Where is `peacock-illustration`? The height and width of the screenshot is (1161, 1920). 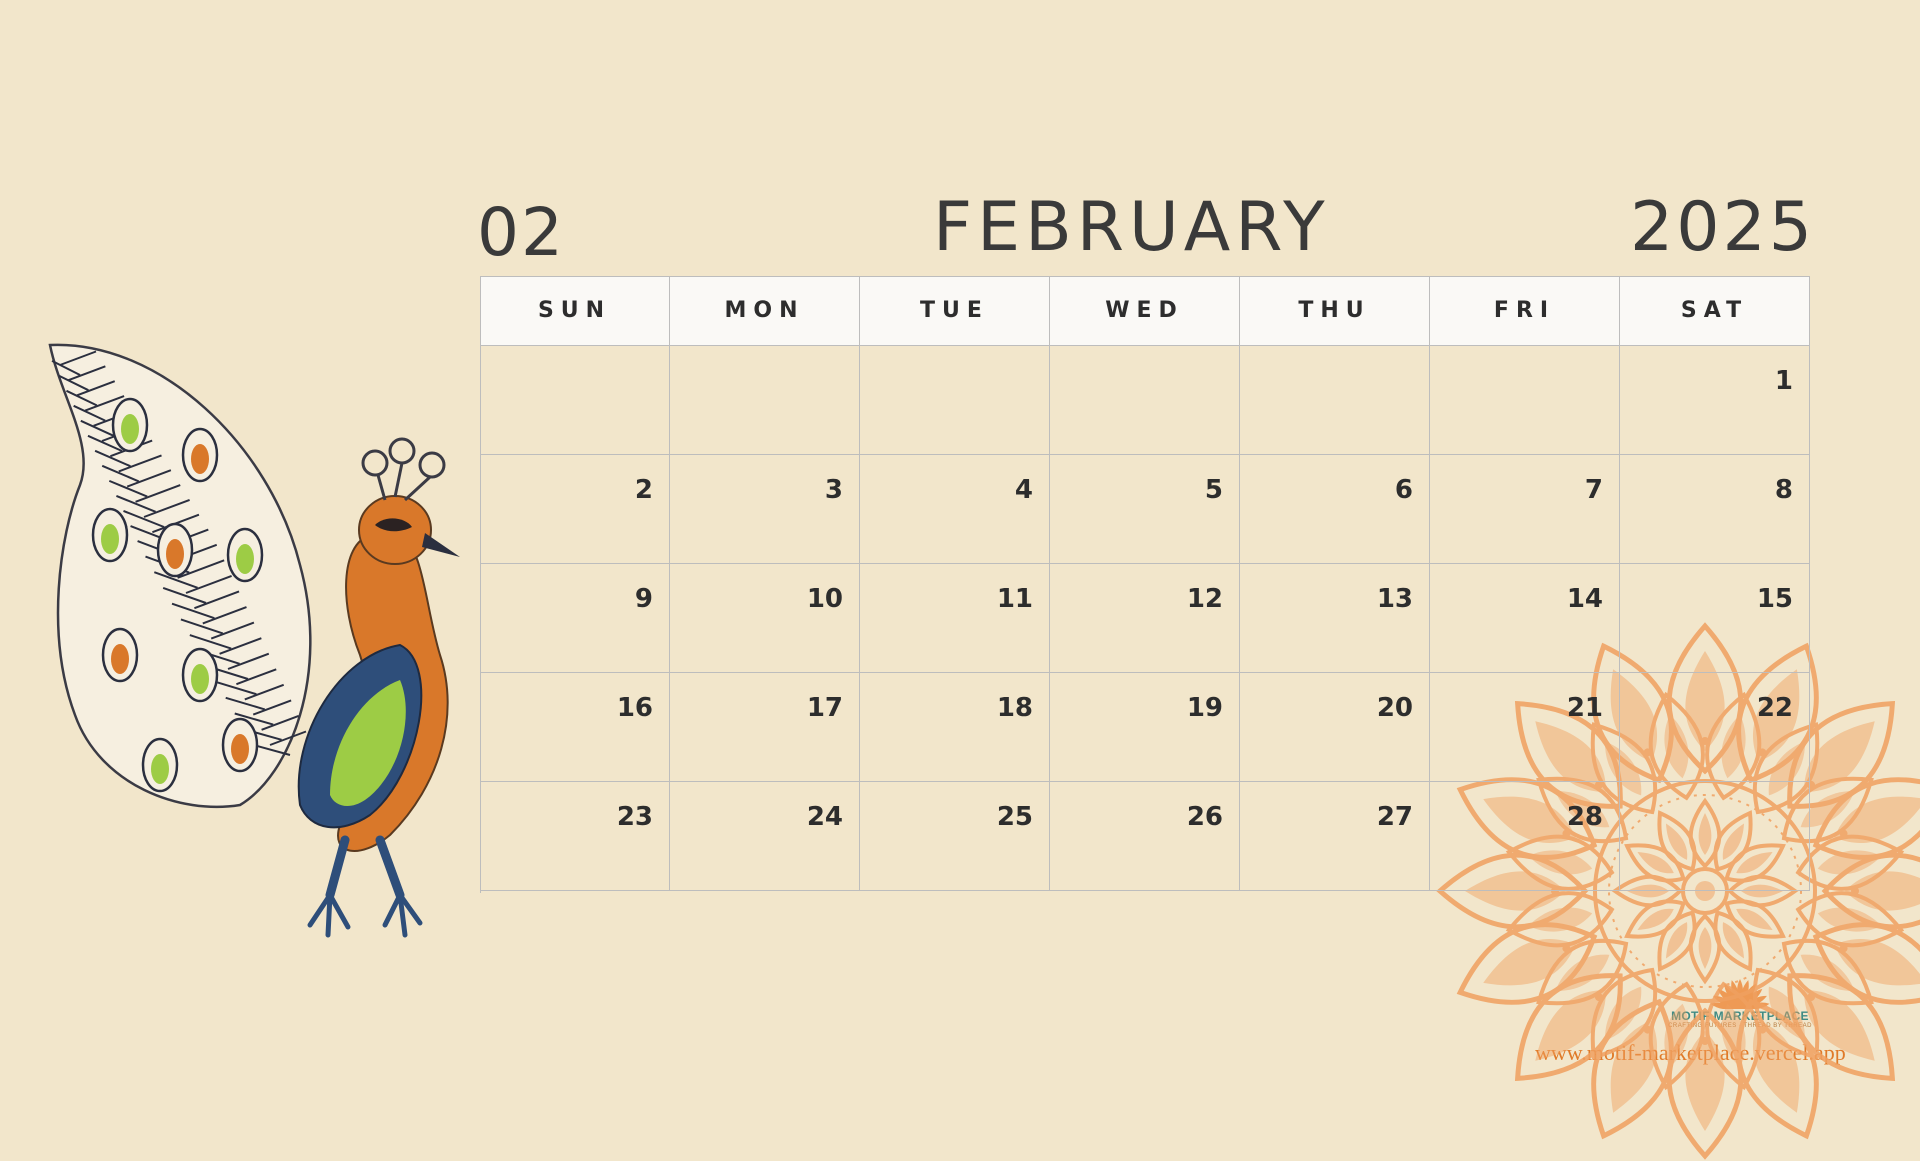 peacock-illustration is located at coordinates (254, 640).